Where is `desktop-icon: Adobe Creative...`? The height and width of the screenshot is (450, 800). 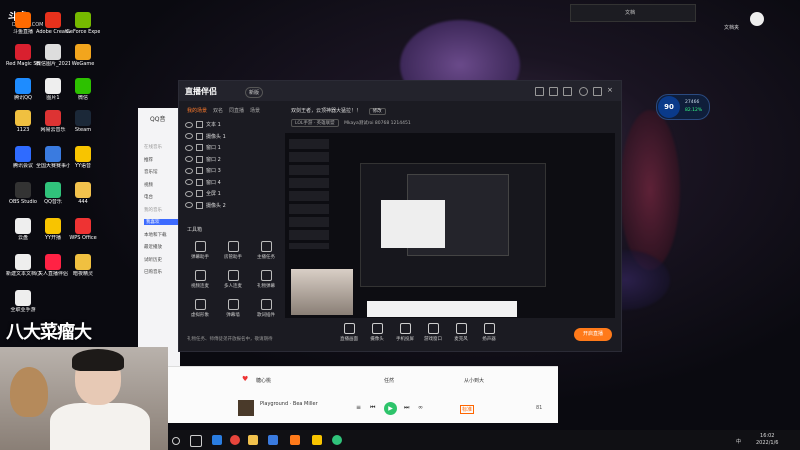
desktop-icon: Adobe Creative... is located at coordinates (53, 23).